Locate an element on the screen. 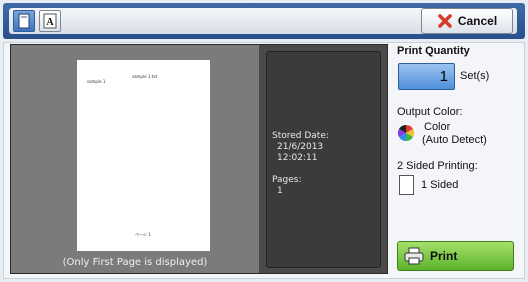 The height and width of the screenshot is (282, 528). one-sided-icon is located at coordinates (406, 185).